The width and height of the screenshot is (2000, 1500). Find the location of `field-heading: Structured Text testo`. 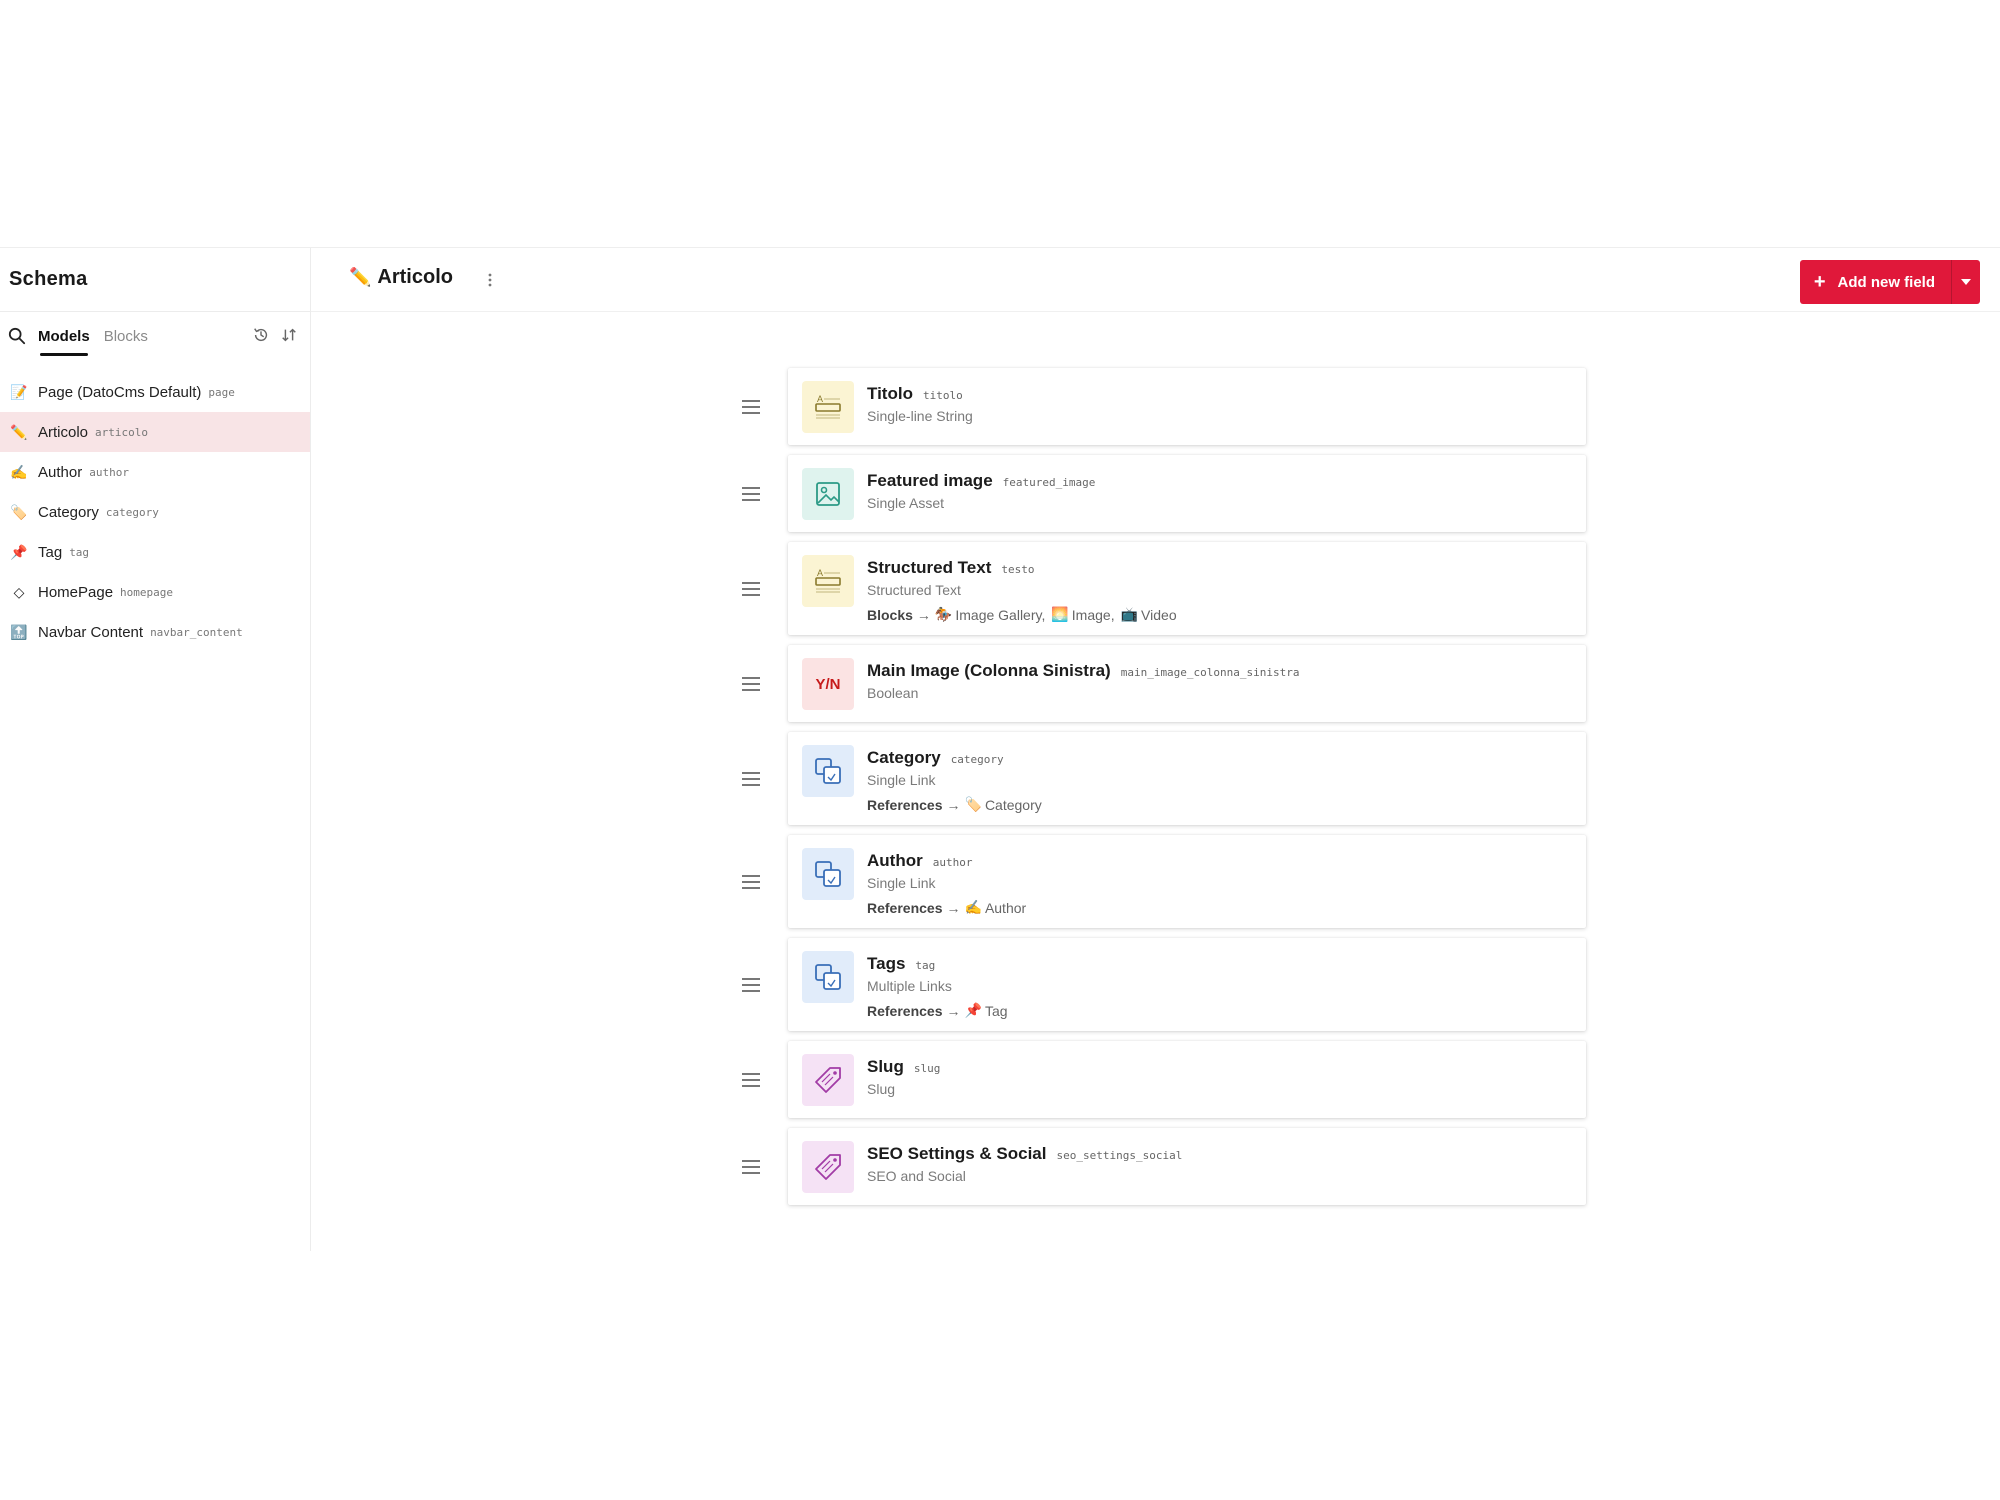

field-heading: Structured Text testo is located at coordinates (1025, 568).